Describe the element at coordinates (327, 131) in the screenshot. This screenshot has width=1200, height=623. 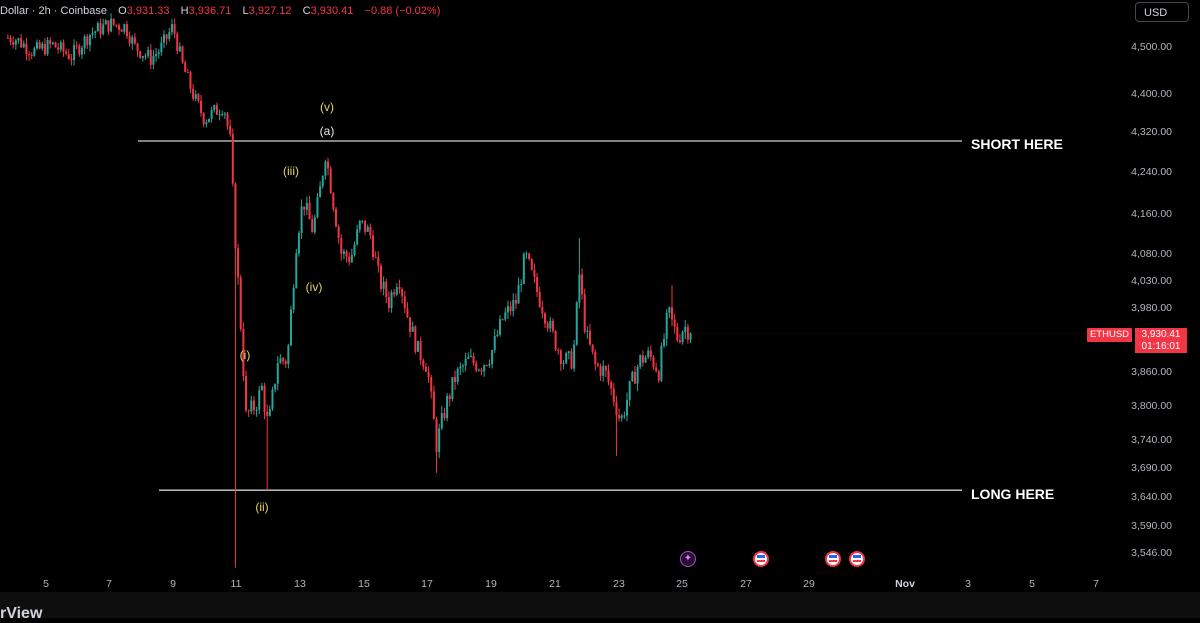
I see `wave-label-a: (a)` at that location.